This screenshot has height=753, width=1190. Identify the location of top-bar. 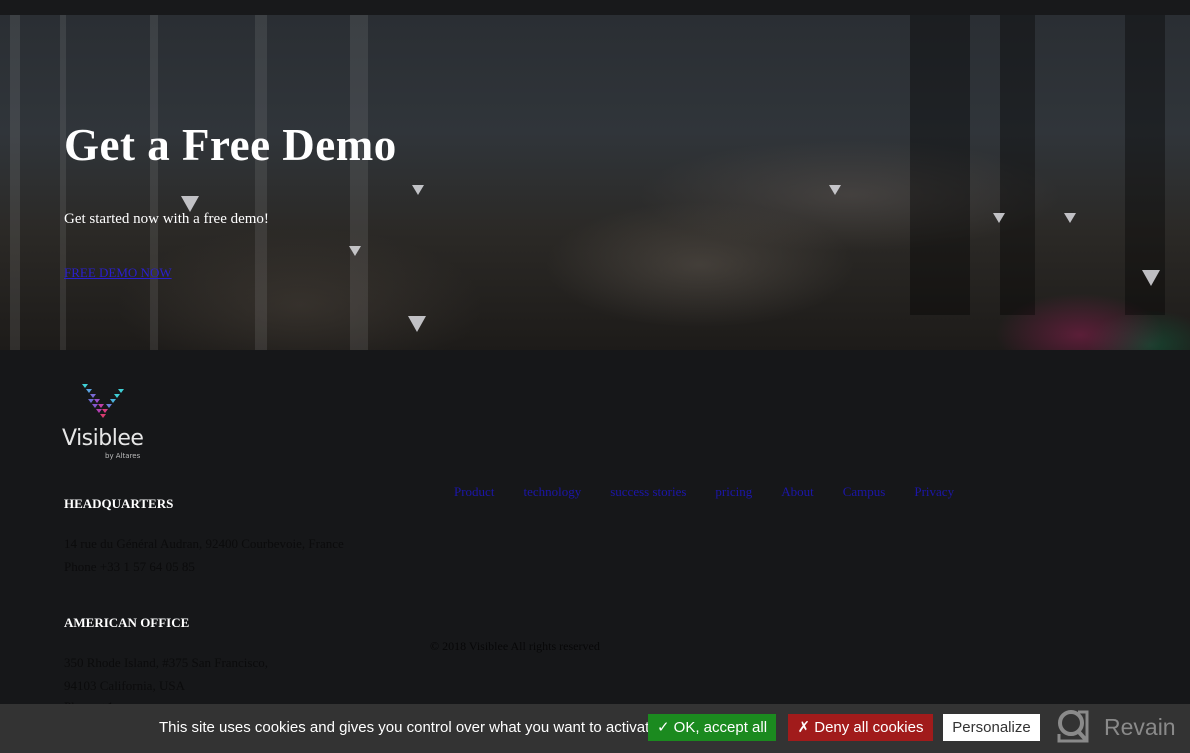
(595, 7).